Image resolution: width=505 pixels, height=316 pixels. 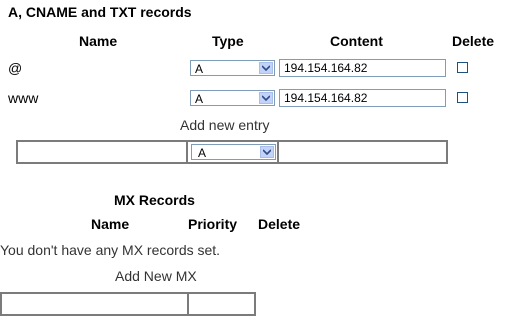 I want to click on new-mx-name-input, so click(x=94, y=304).